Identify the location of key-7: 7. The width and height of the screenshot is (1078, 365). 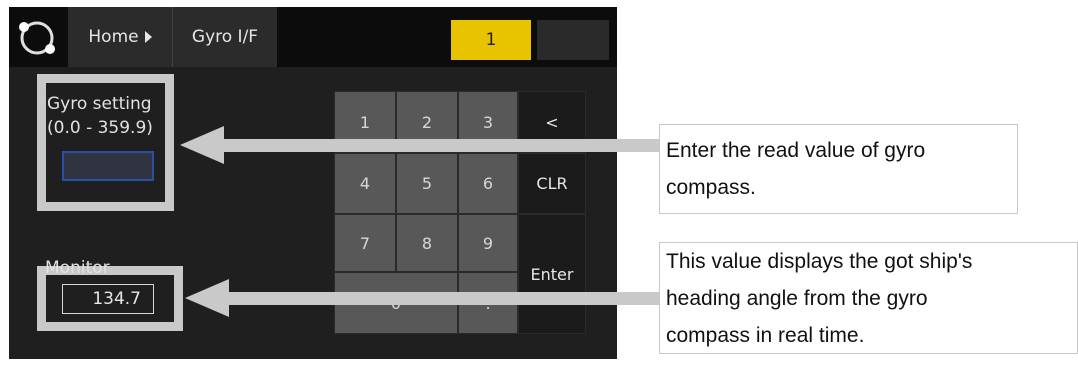
(365, 243).